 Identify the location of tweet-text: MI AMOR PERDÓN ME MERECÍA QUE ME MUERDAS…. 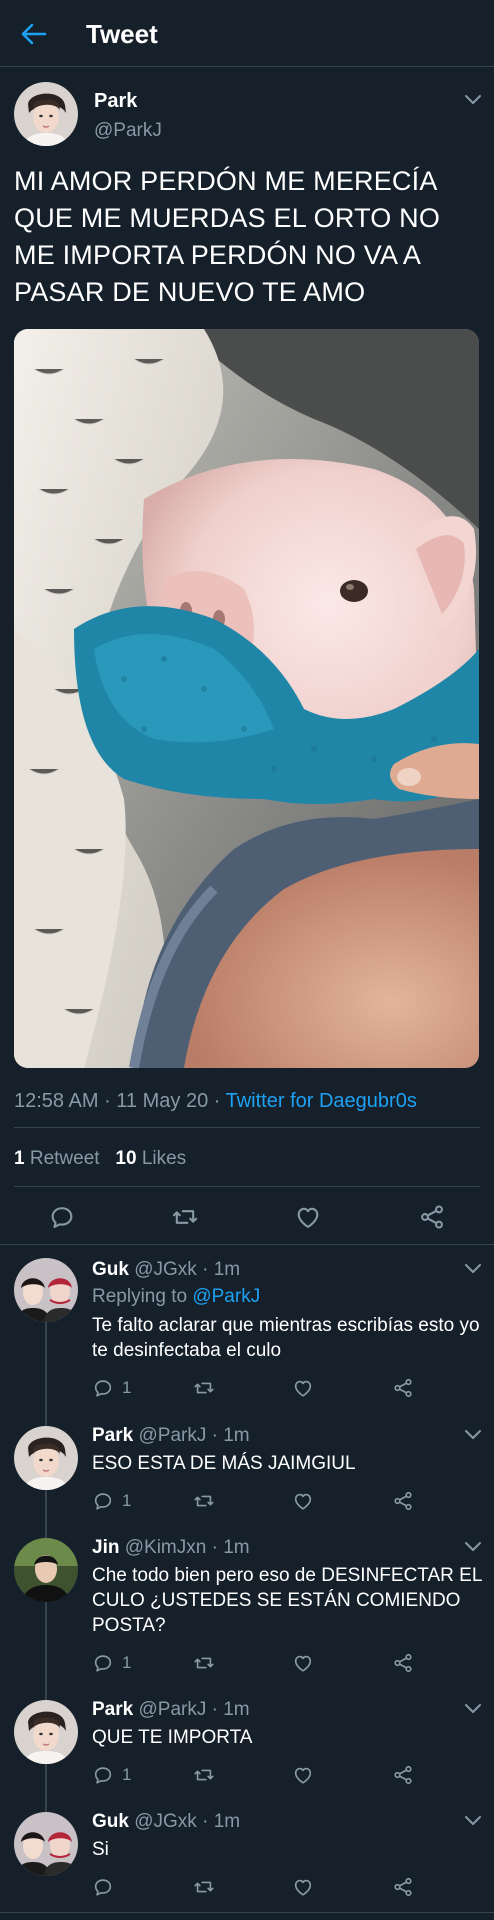
(227, 236).